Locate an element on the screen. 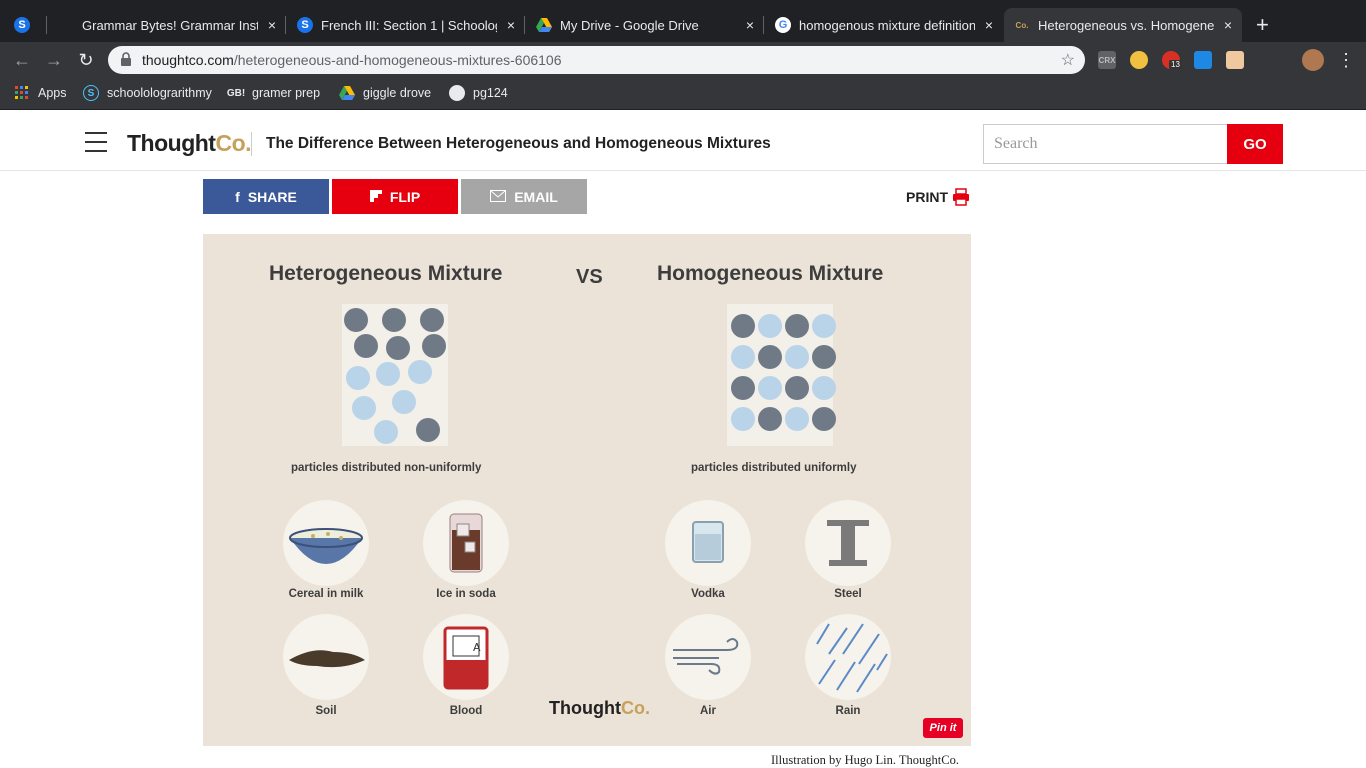 This screenshot has width=1366, height=768. uniform-particles-illustration is located at coordinates (781, 375).